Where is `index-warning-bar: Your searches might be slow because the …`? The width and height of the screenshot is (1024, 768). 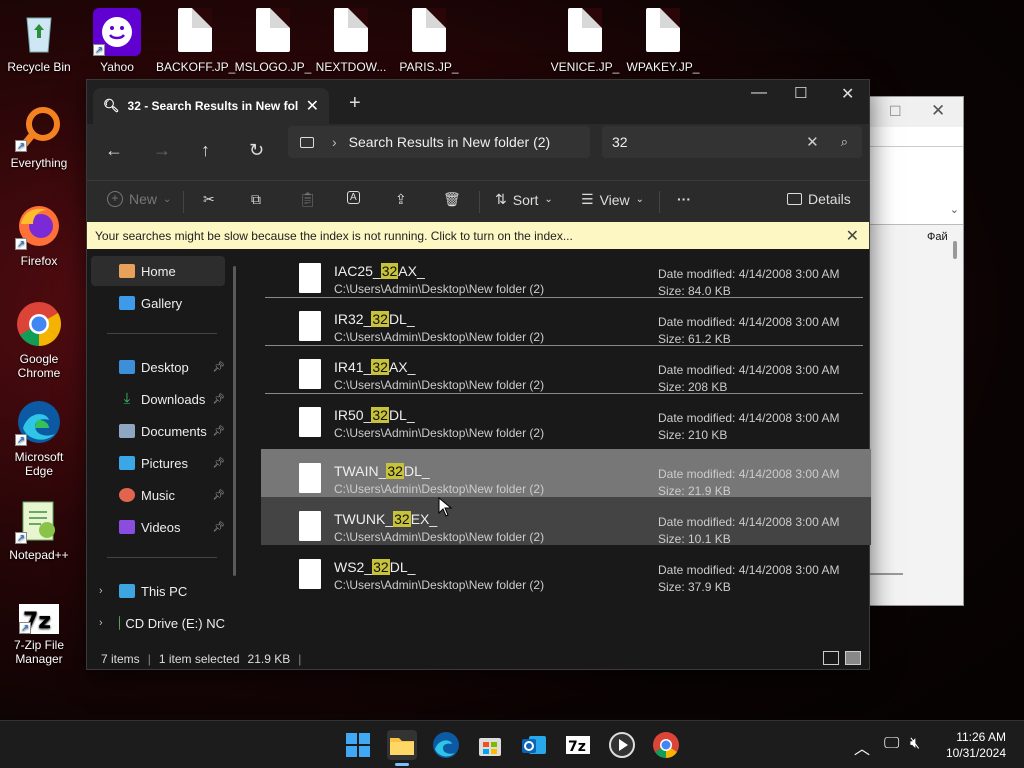 index-warning-bar: Your searches might be slow because the … is located at coordinates (478, 235).